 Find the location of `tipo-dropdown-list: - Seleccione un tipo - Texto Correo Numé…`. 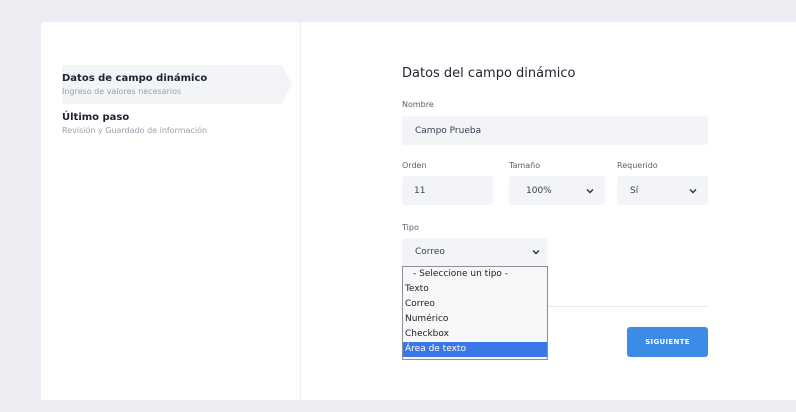

tipo-dropdown-list: - Seleccione un tipo - Texto Correo Numé… is located at coordinates (475, 313).